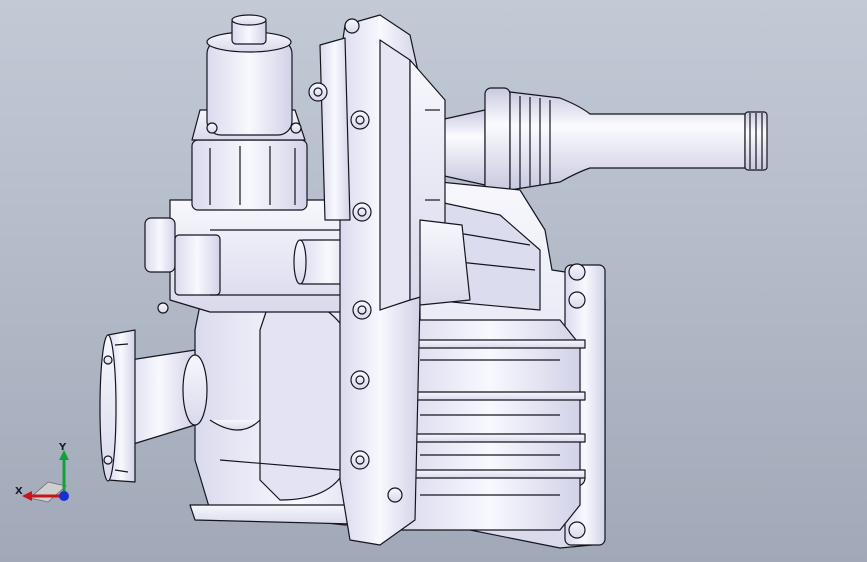  Describe the element at coordinates (249, 112) in the screenshot. I see `actuator-motor` at that location.